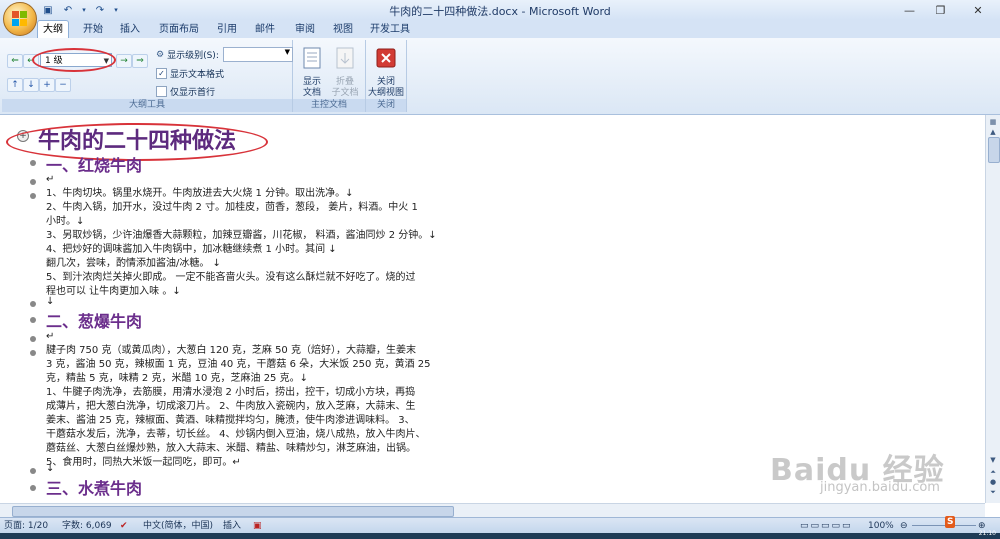 This screenshot has height=539, width=1000. I want to click on master-document-group: 显示 文档 折叠 子文档 主控文档, so click(329, 76).